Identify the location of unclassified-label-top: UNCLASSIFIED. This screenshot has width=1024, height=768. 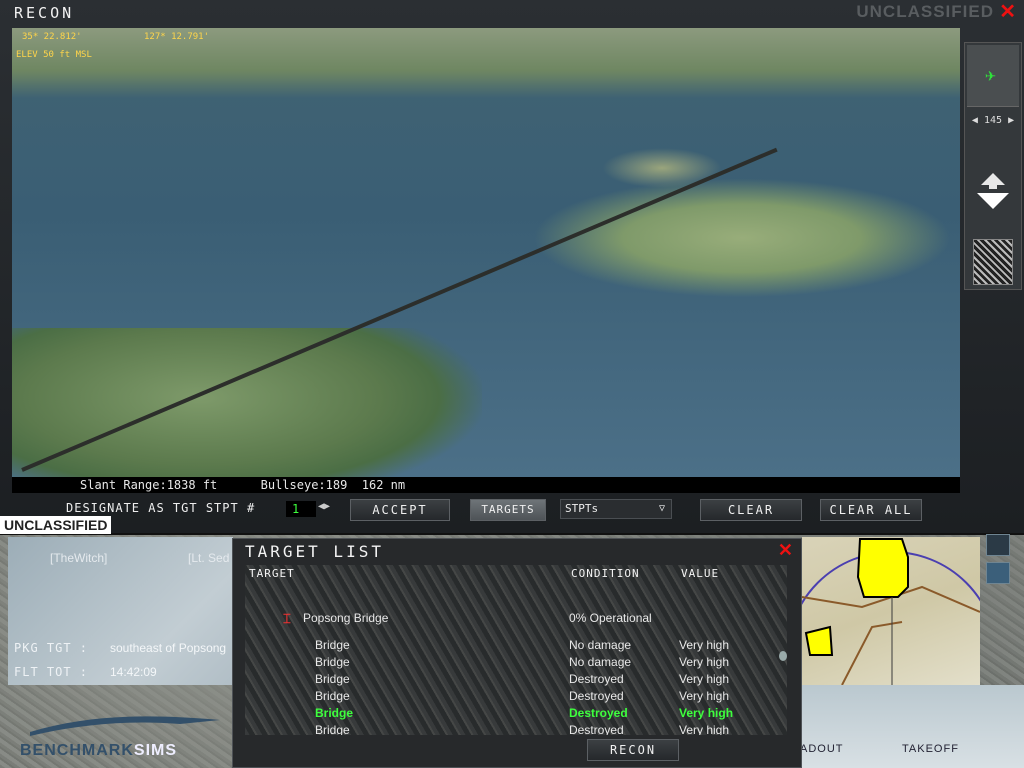
(925, 11).